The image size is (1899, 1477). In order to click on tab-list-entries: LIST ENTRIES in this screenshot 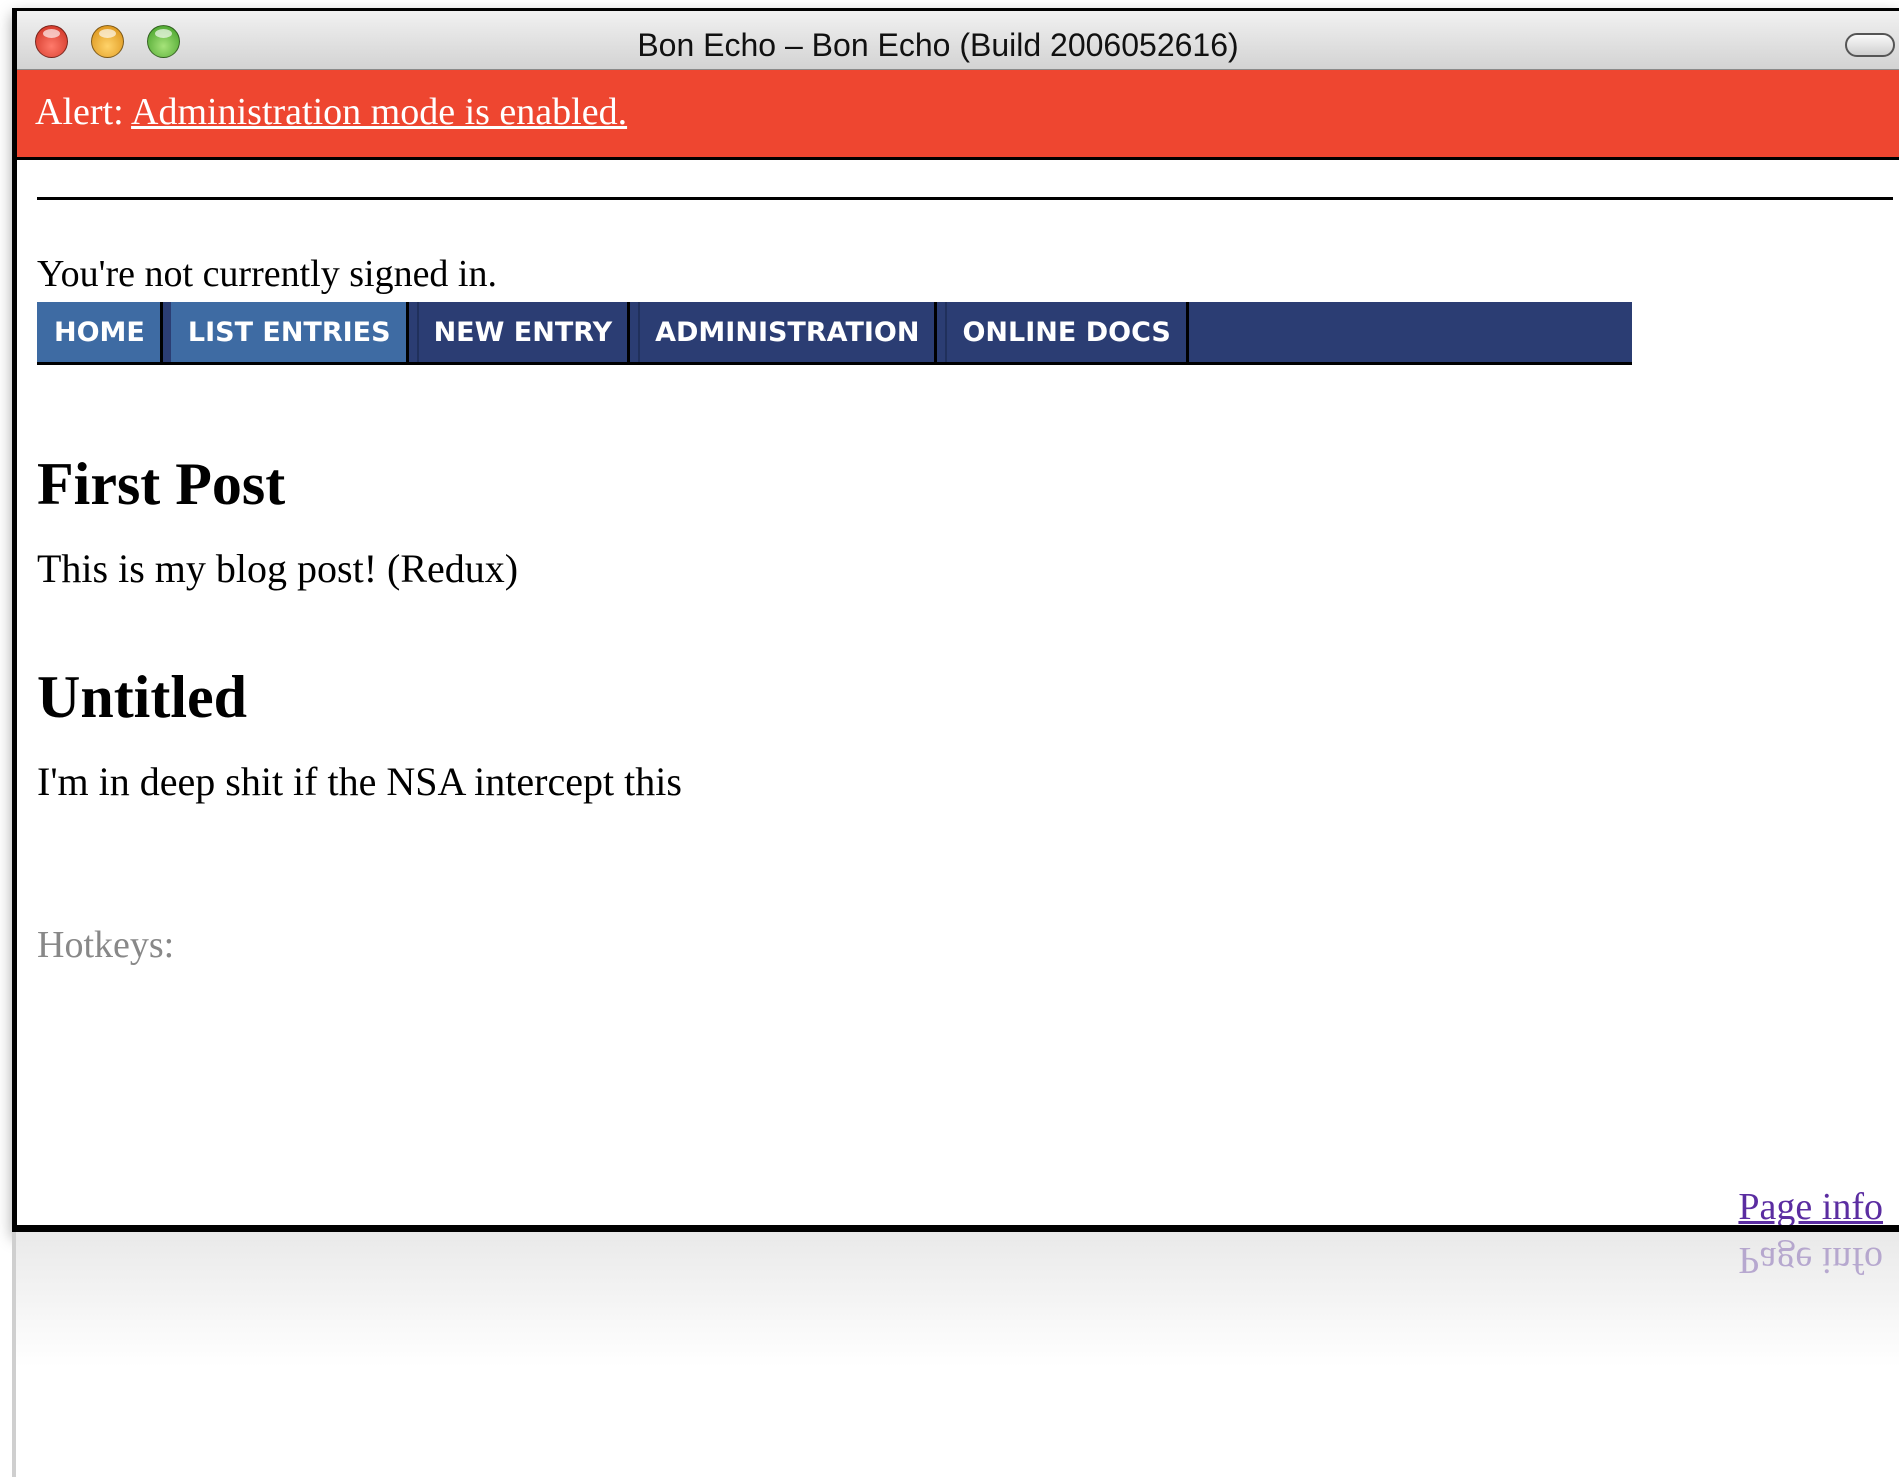, I will do `click(289, 332)`.